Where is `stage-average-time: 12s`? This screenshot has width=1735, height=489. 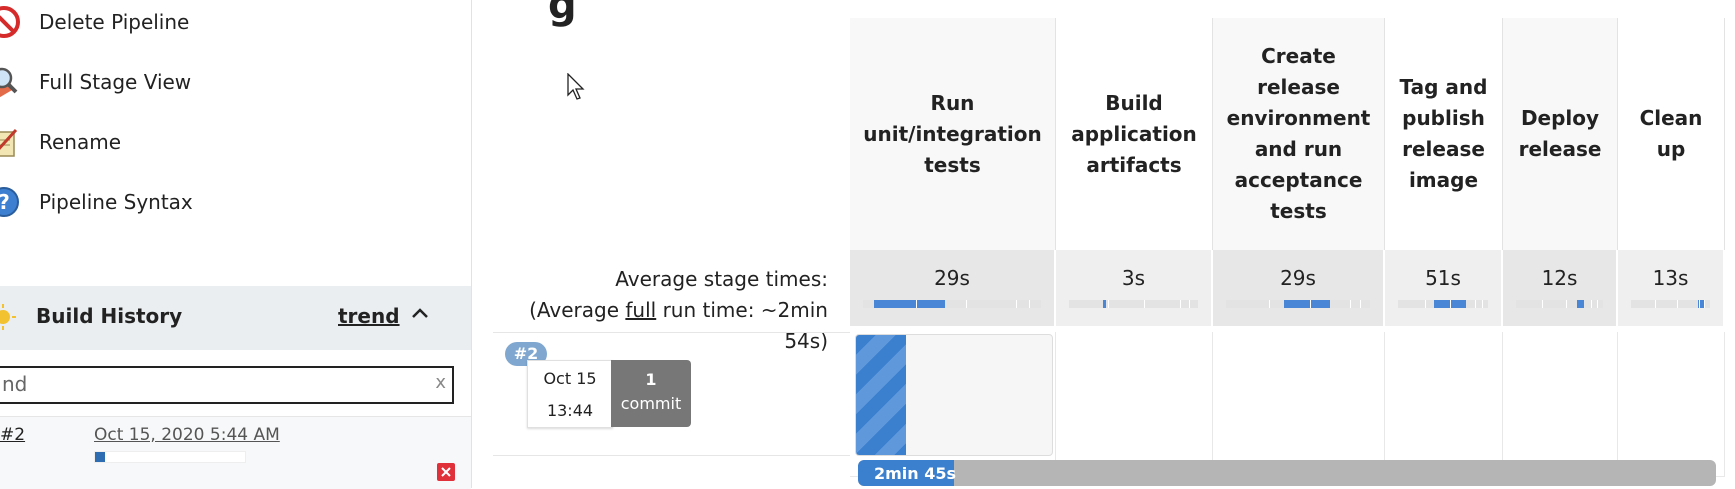 stage-average-time: 12s is located at coordinates (1560, 288).